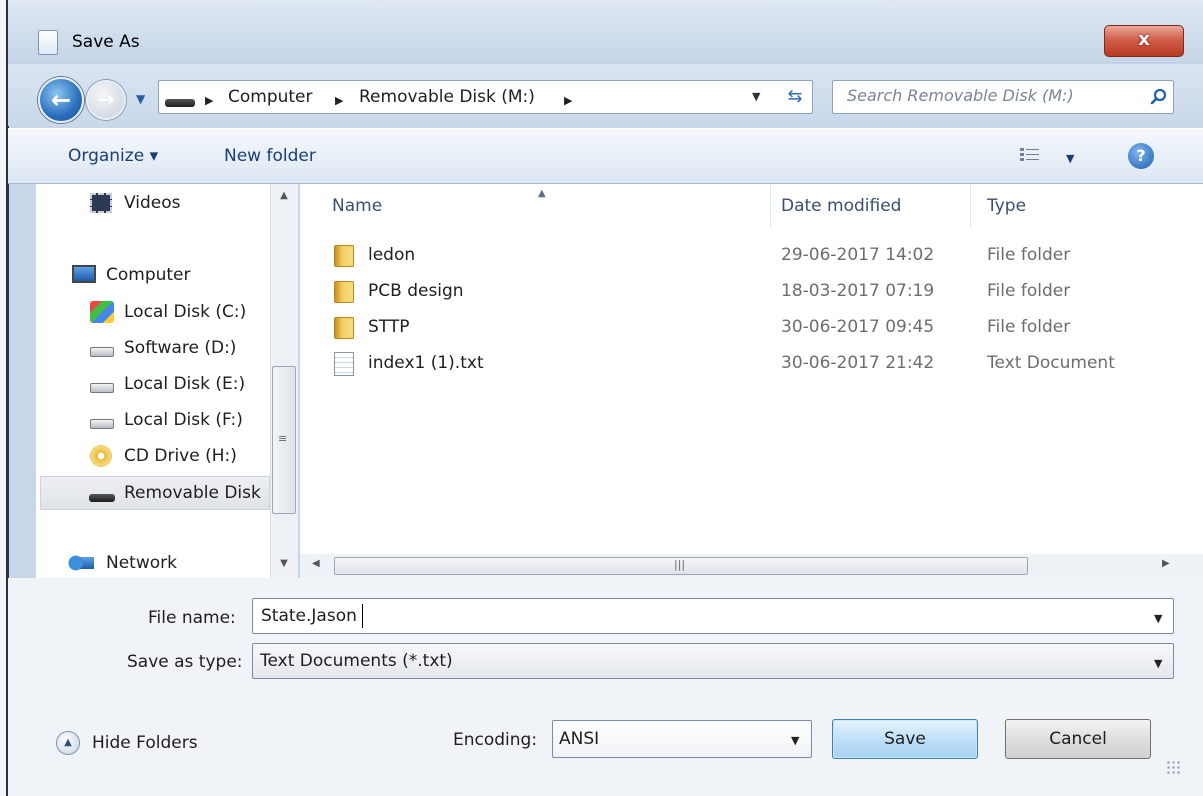 The width and height of the screenshot is (1203, 796). Describe the element at coordinates (152, 203) in the screenshot. I see `sidebar-item-label: Videos` at that location.